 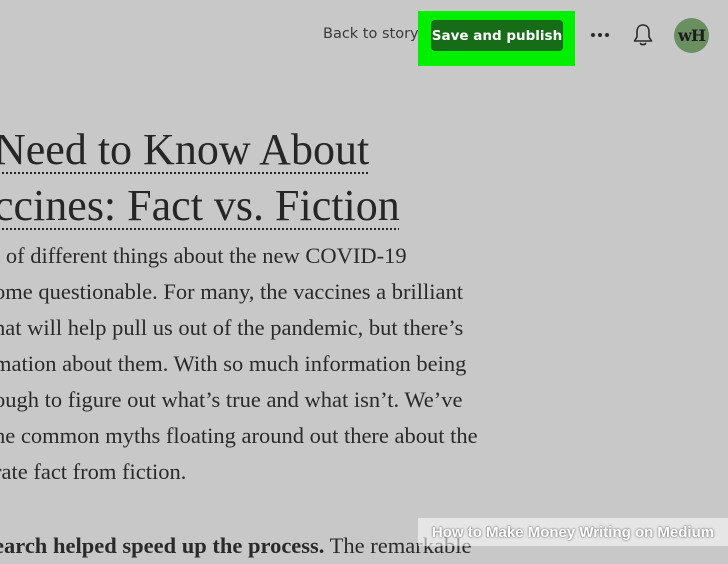 What do you see at coordinates (184, 150) in the screenshot?
I see `article-title-line-1: Need to Know About` at bounding box center [184, 150].